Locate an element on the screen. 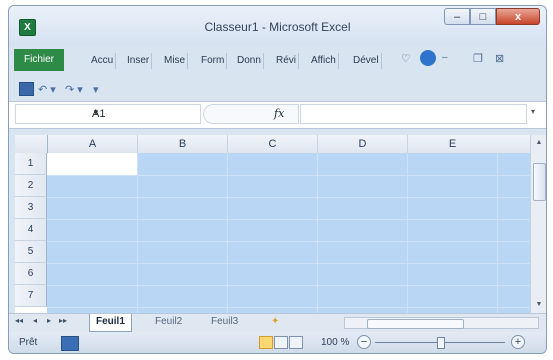 Image resolution: width=553 pixels, height=360 pixels. window-close-icon: ⊠ is located at coordinates (499, 58).